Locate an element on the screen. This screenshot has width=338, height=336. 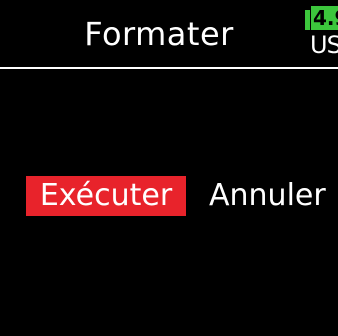
dialog-actions: Exécuter Annuler is located at coordinates (169, 198).